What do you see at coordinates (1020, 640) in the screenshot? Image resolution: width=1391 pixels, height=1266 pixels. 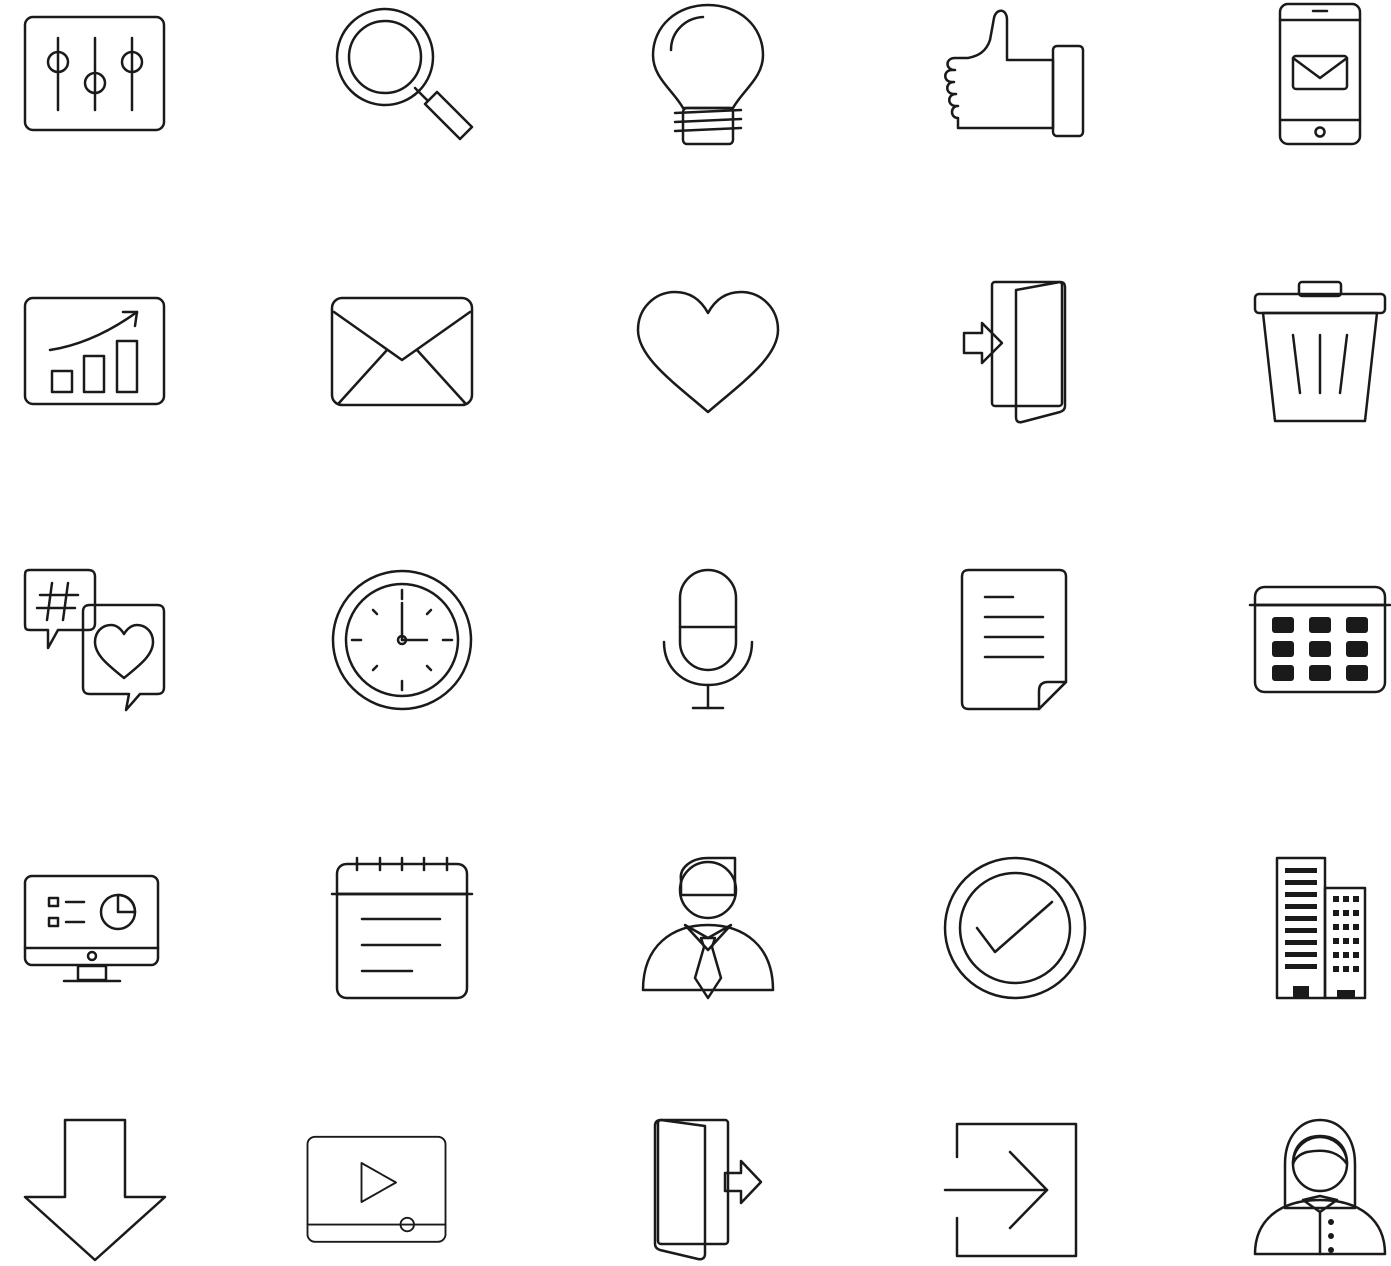 I see `document-icon` at bounding box center [1020, 640].